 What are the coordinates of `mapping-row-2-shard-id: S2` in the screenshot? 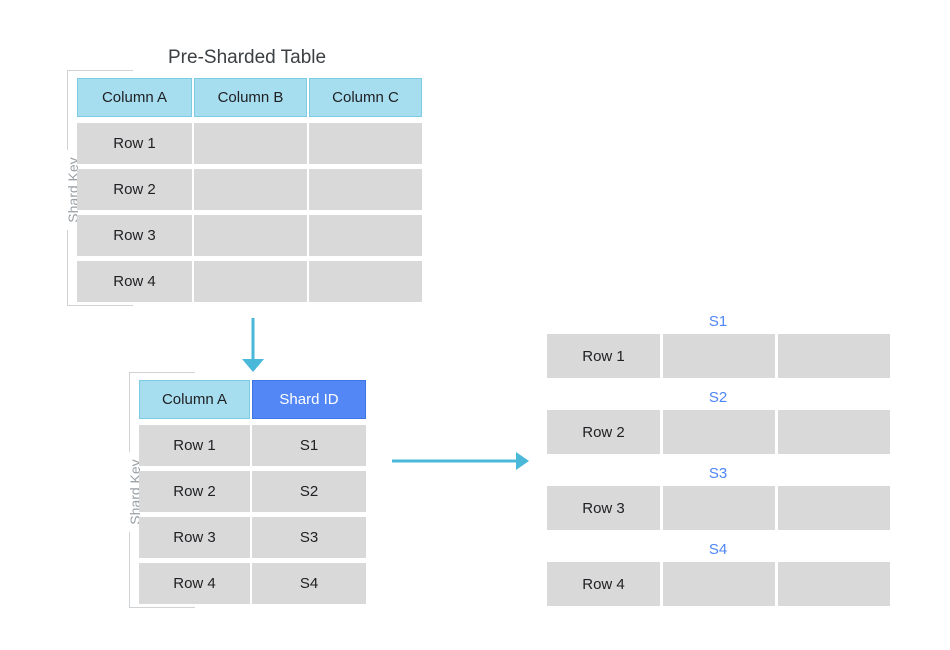 It's located at (309, 491).